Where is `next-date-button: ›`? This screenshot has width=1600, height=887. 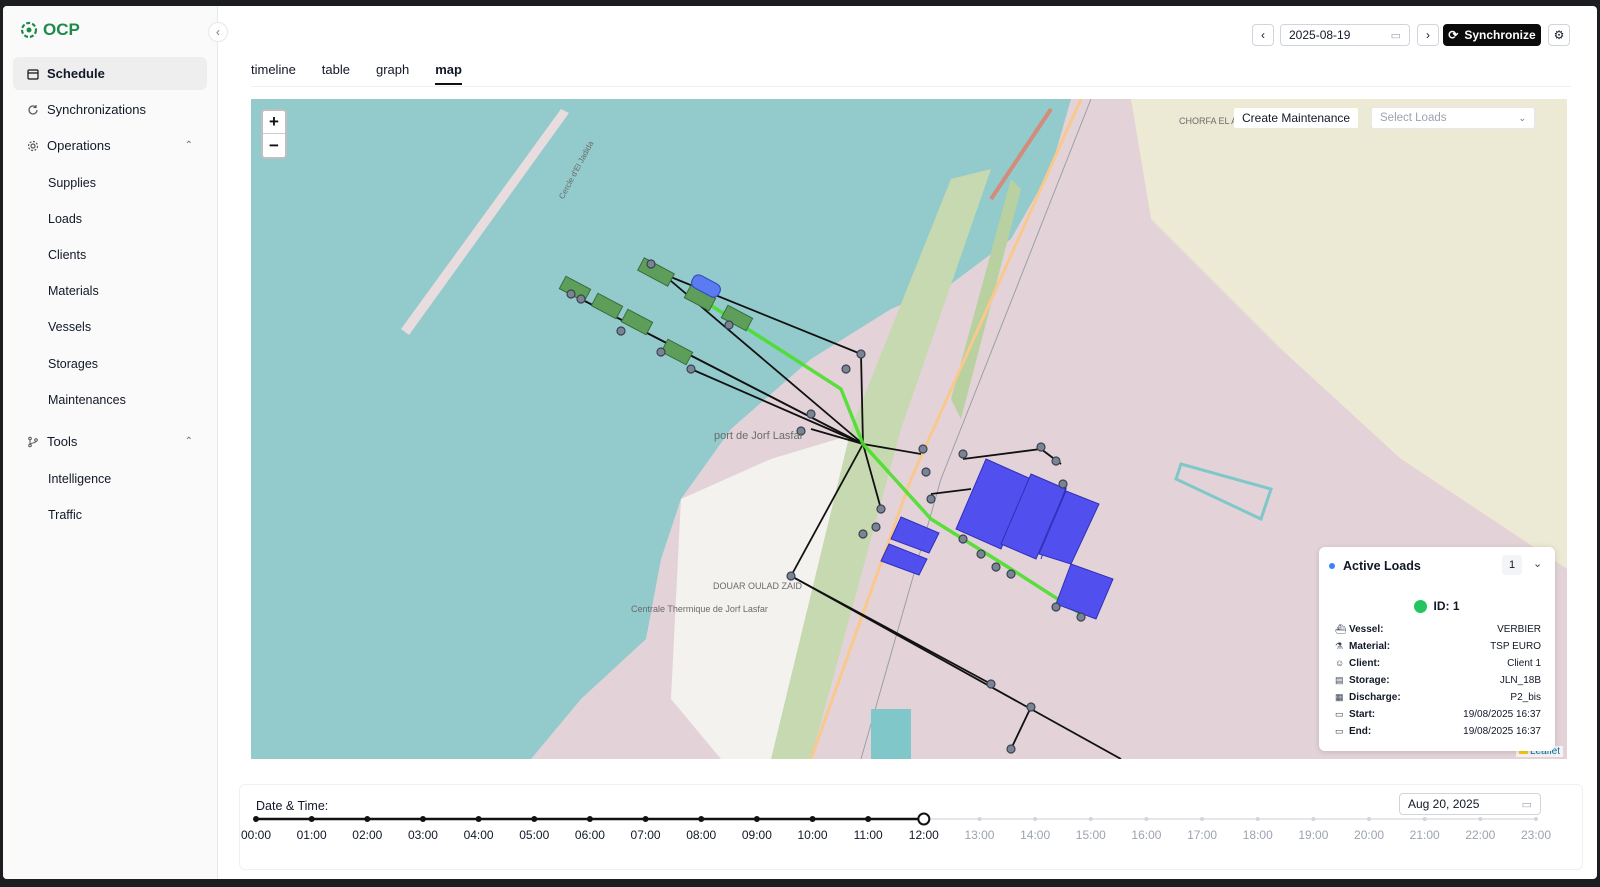
next-date-button: › is located at coordinates (1428, 35).